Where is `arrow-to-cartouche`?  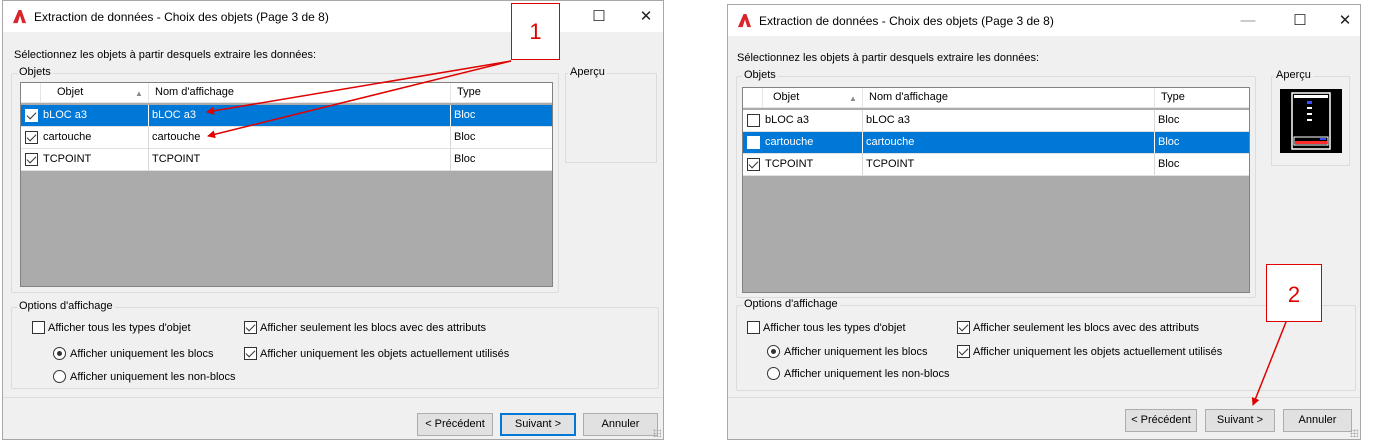 arrow-to-cartouche is located at coordinates (359, 99).